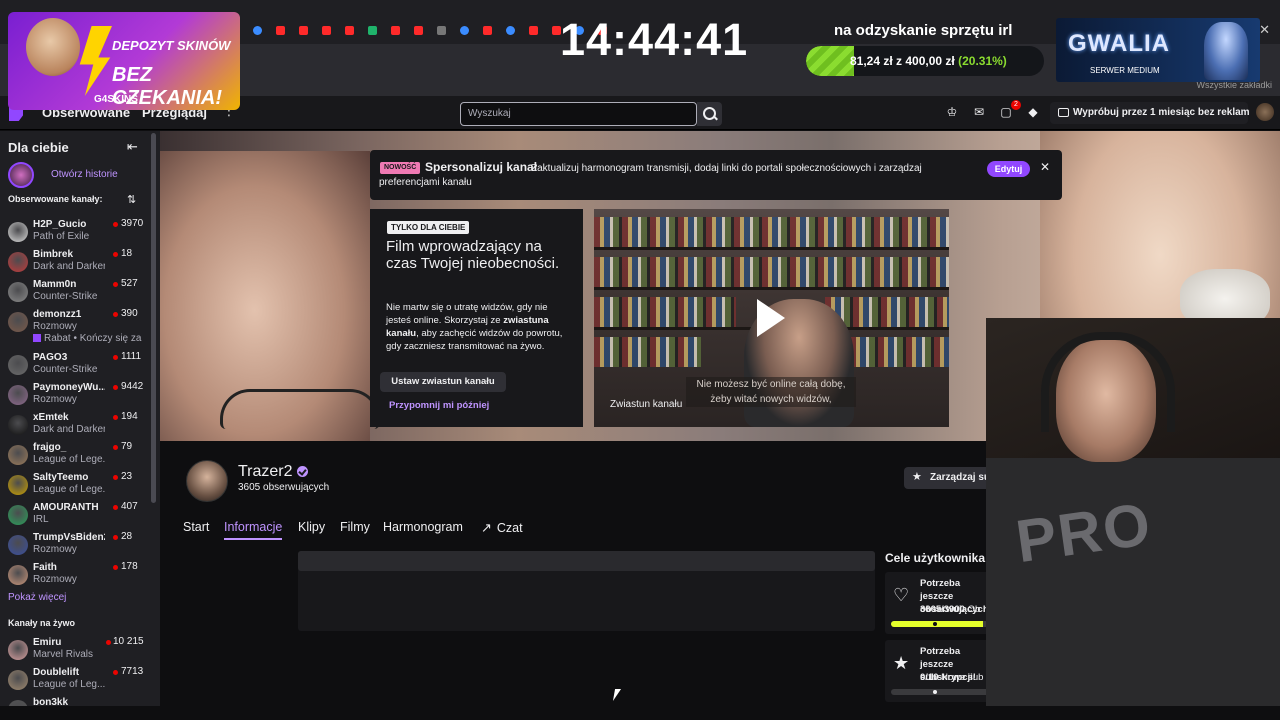 This screenshot has height=720, width=1280. What do you see at coordinates (443, 382) in the screenshot?
I see `set-trailer-button: Ustaw zwiastun kanału` at bounding box center [443, 382].